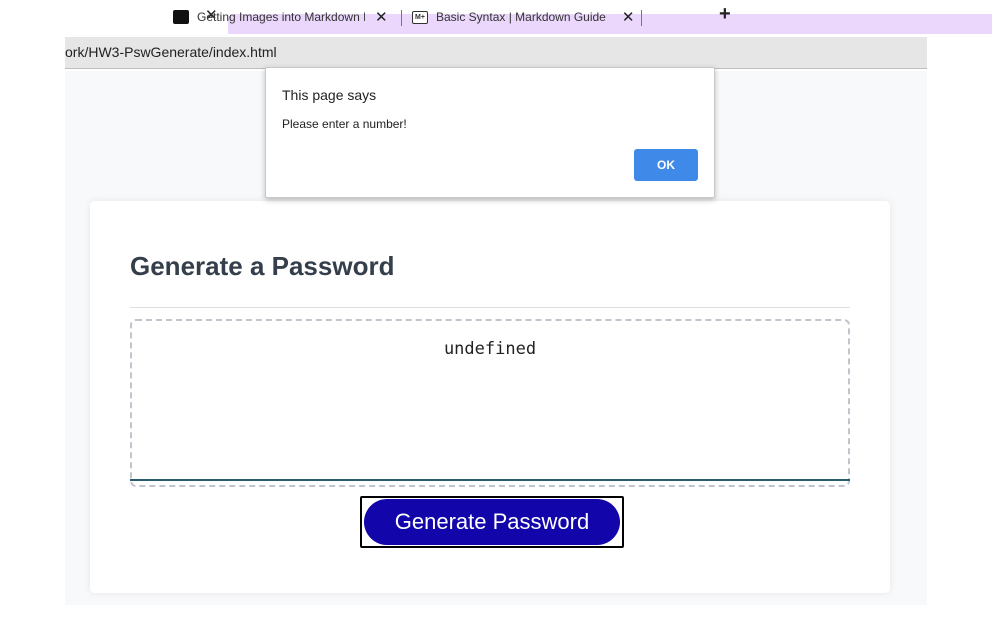 This screenshot has height=630, width=1008. Describe the element at coordinates (329, 95) in the screenshot. I see `dialog-title: This page says` at that location.